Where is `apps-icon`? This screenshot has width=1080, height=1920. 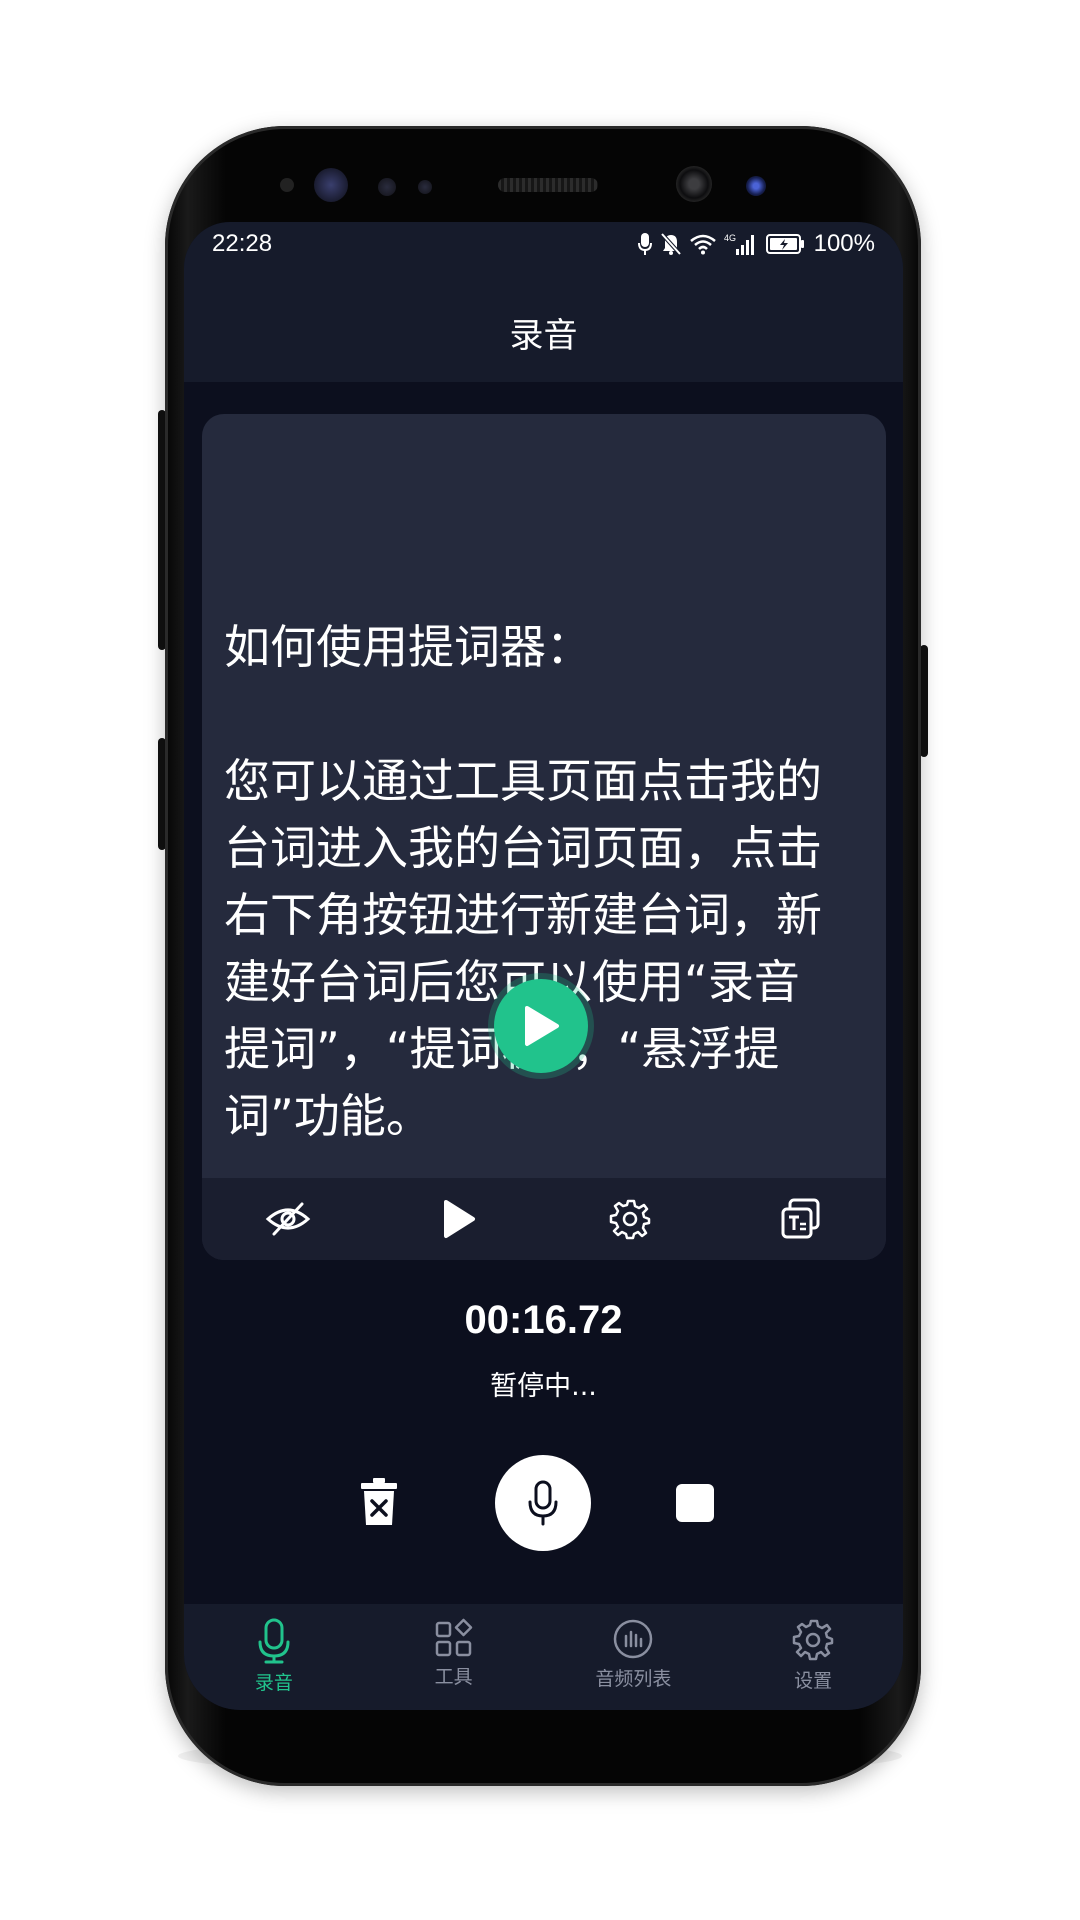 apps-icon is located at coordinates (453, 1637).